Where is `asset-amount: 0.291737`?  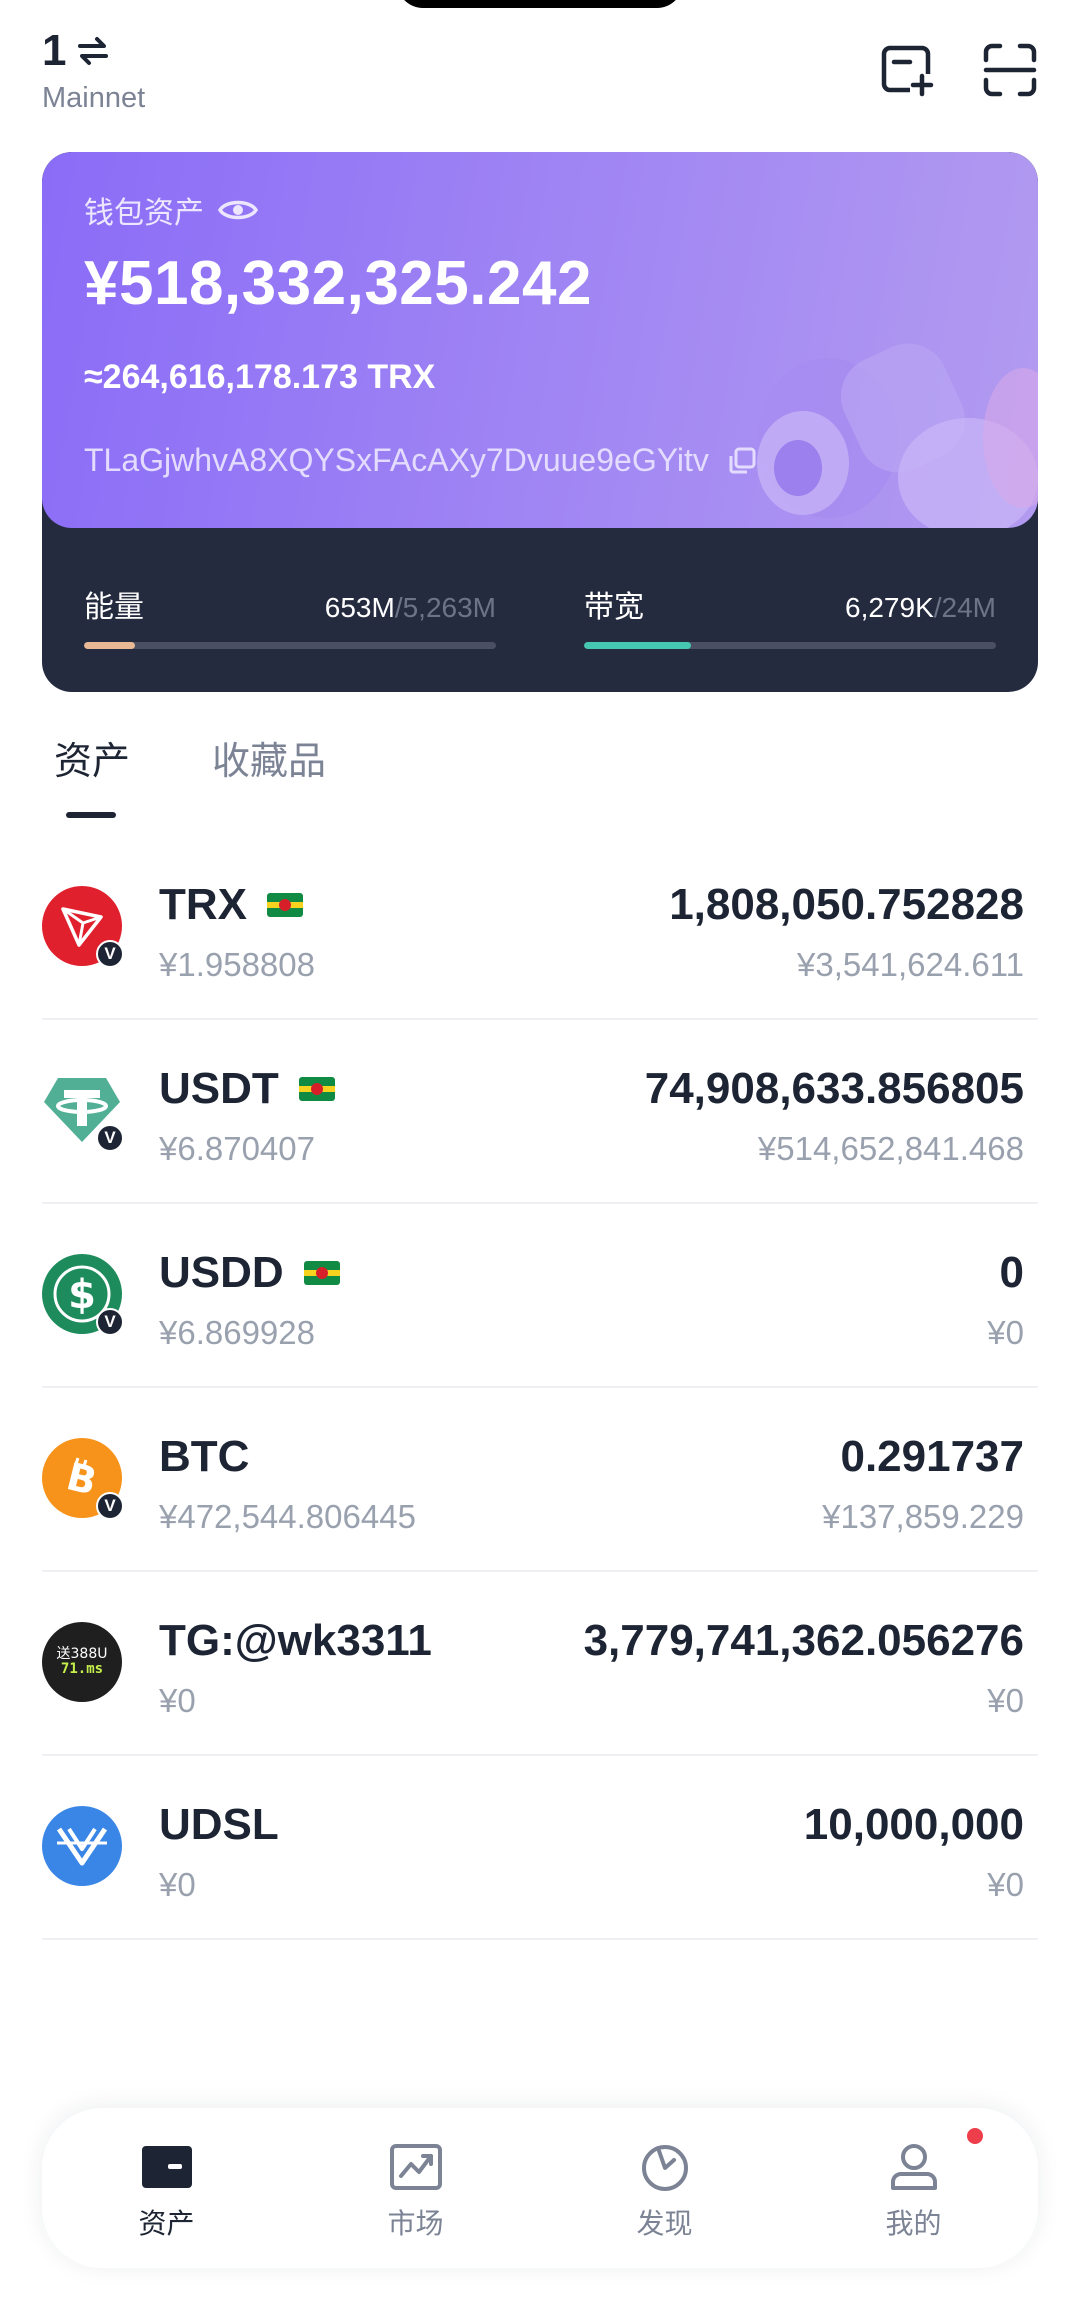
asset-amount: 0.291737 is located at coordinates (932, 1456).